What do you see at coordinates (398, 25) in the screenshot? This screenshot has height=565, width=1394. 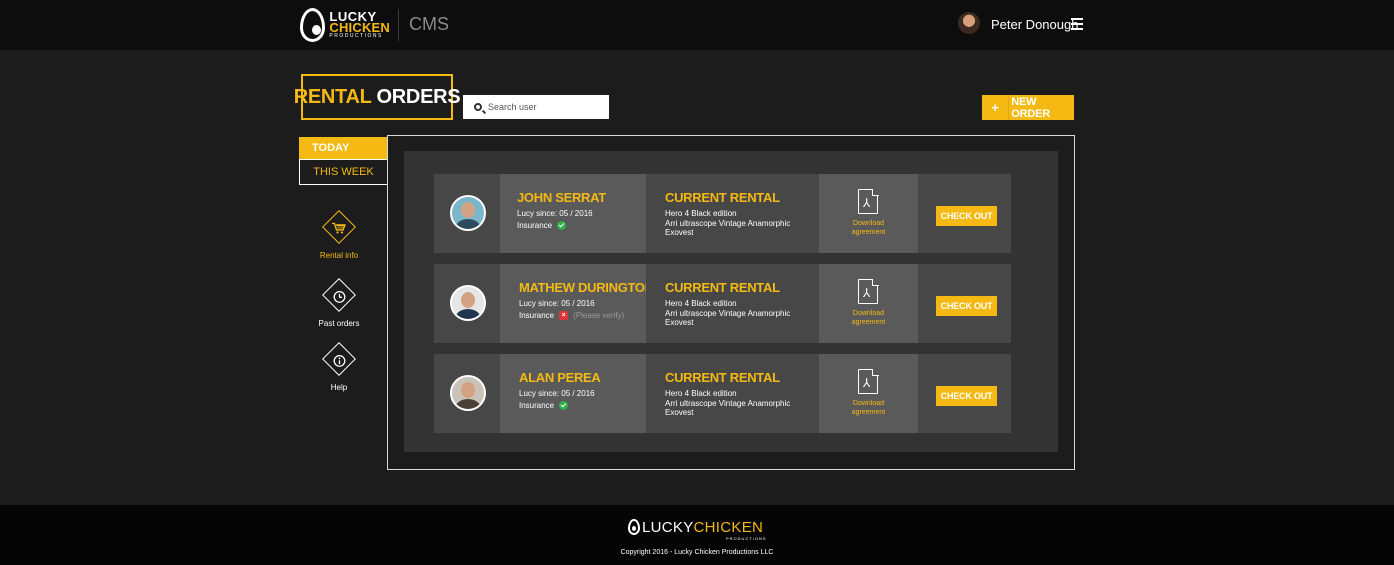 I see `header-divider` at bounding box center [398, 25].